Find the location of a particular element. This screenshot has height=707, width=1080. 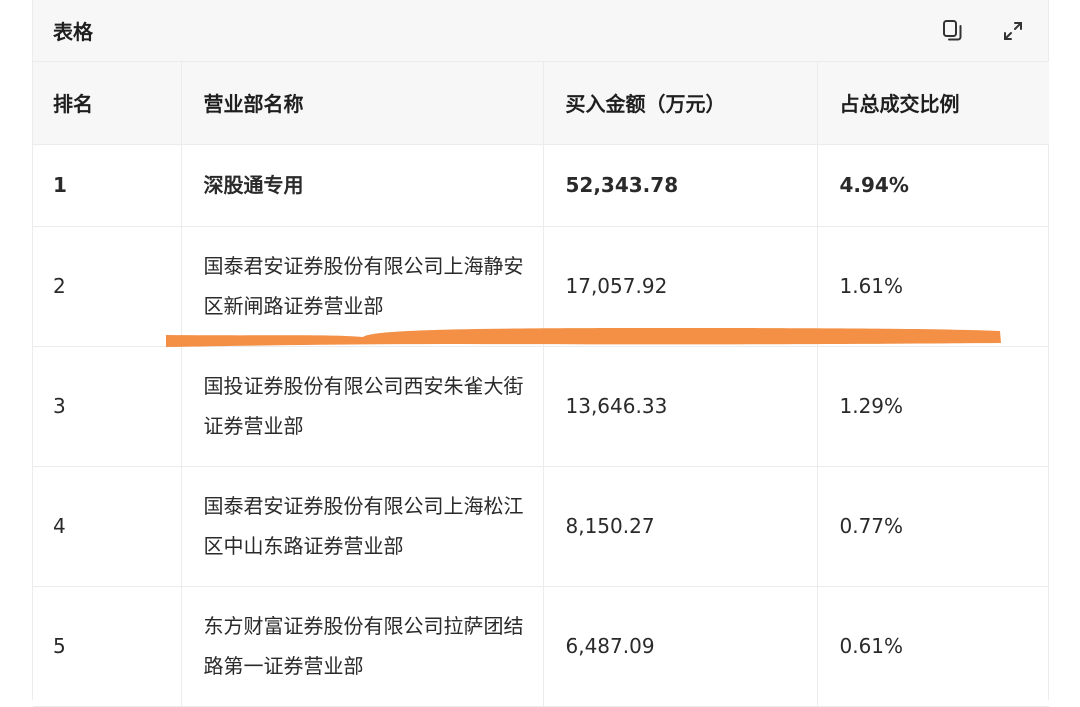

cell-rank: 2 is located at coordinates (107, 286).